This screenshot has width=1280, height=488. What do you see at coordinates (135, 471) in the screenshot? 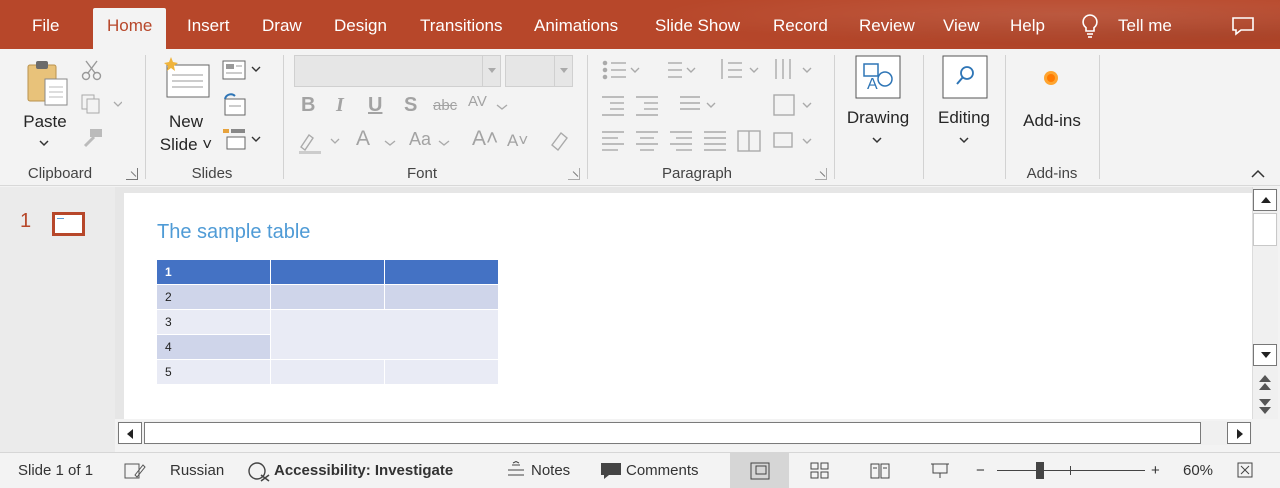
I see `spelling-check-icon` at bounding box center [135, 471].